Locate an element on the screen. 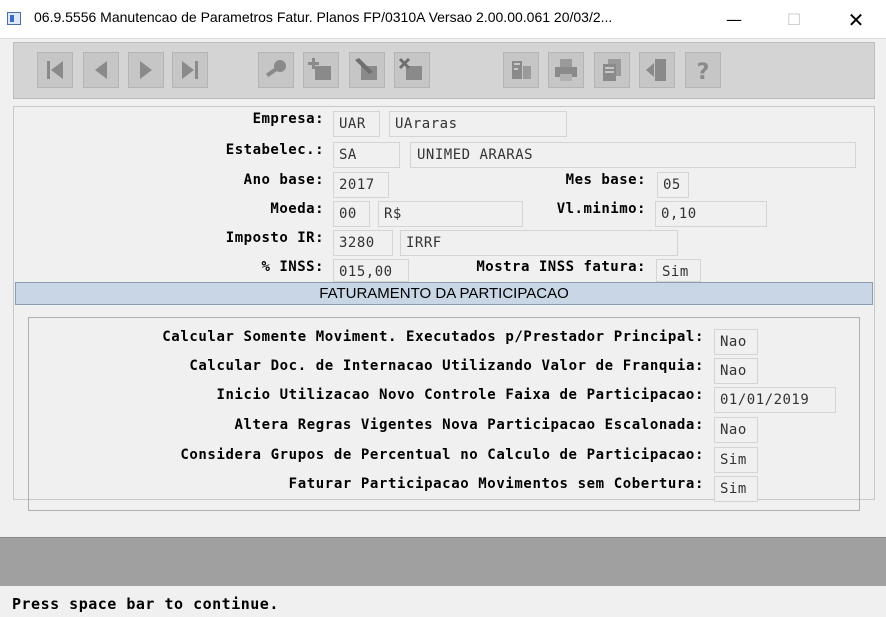 This screenshot has height=617, width=886. minimize-button: — is located at coordinates (734, 20).